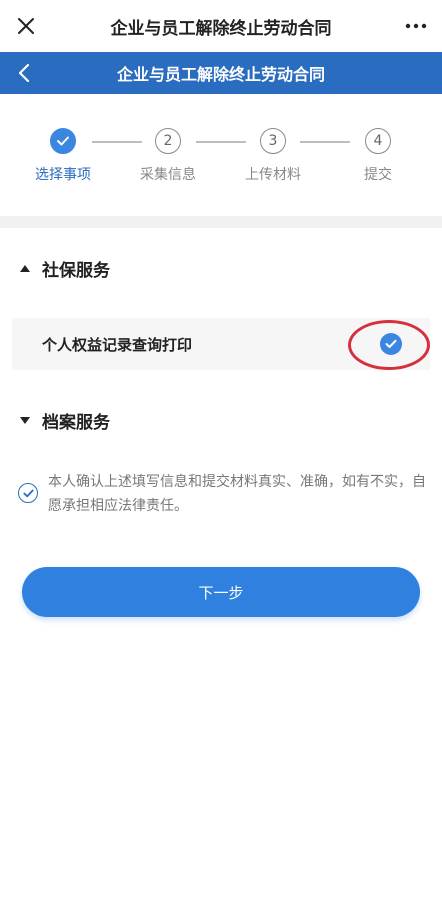  What do you see at coordinates (63, 175) in the screenshot?
I see `step-1-label: 选择事项` at bounding box center [63, 175].